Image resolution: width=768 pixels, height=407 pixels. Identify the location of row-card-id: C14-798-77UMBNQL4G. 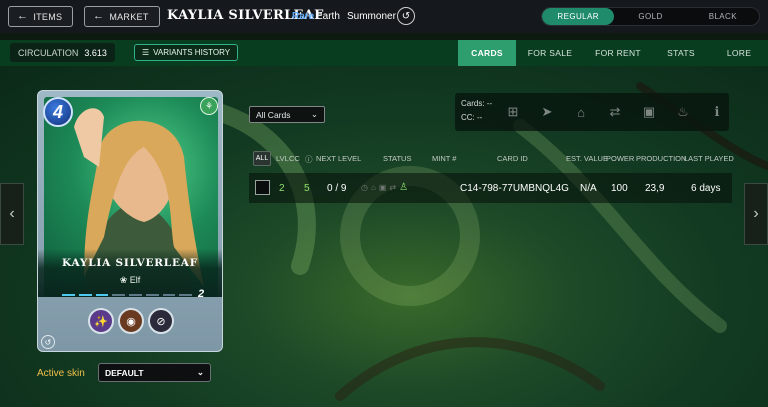
(514, 188).